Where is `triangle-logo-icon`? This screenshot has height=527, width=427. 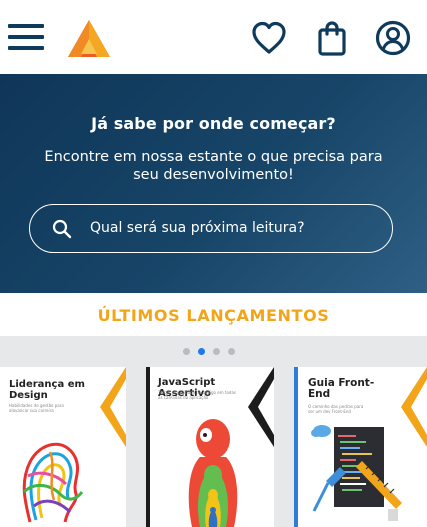
triangle-logo-icon is located at coordinates (89, 38).